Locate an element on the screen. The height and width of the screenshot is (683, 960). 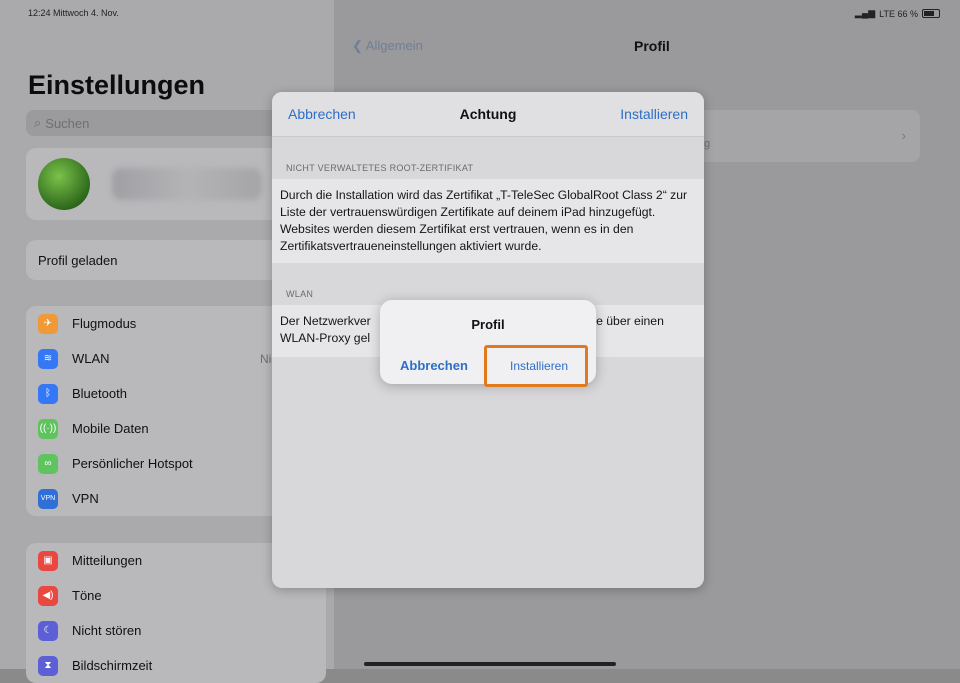
sidebar-item-label: VPN is located at coordinates (85, 498).